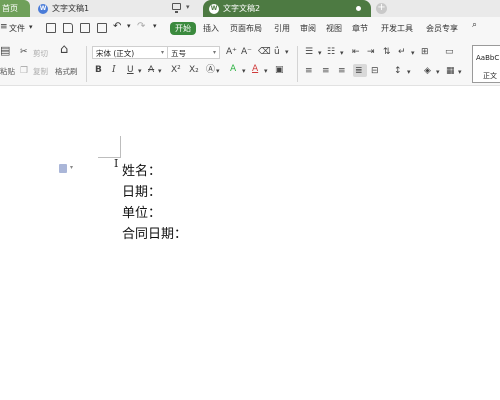  I want to click on menu-icon: ≡, so click(4, 27).